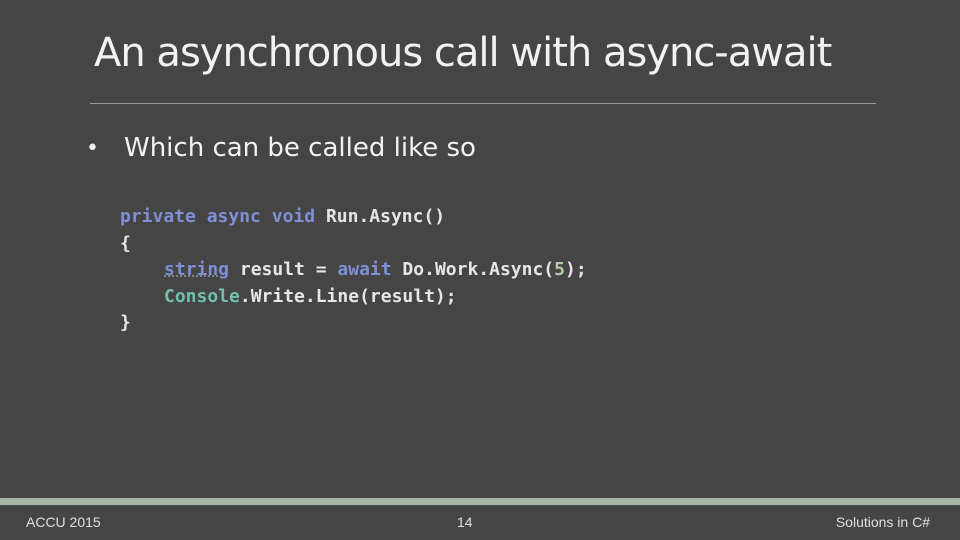 This screenshot has height=540, width=960. I want to click on code-line-1: private async void Run.Async(), so click(353, 217).